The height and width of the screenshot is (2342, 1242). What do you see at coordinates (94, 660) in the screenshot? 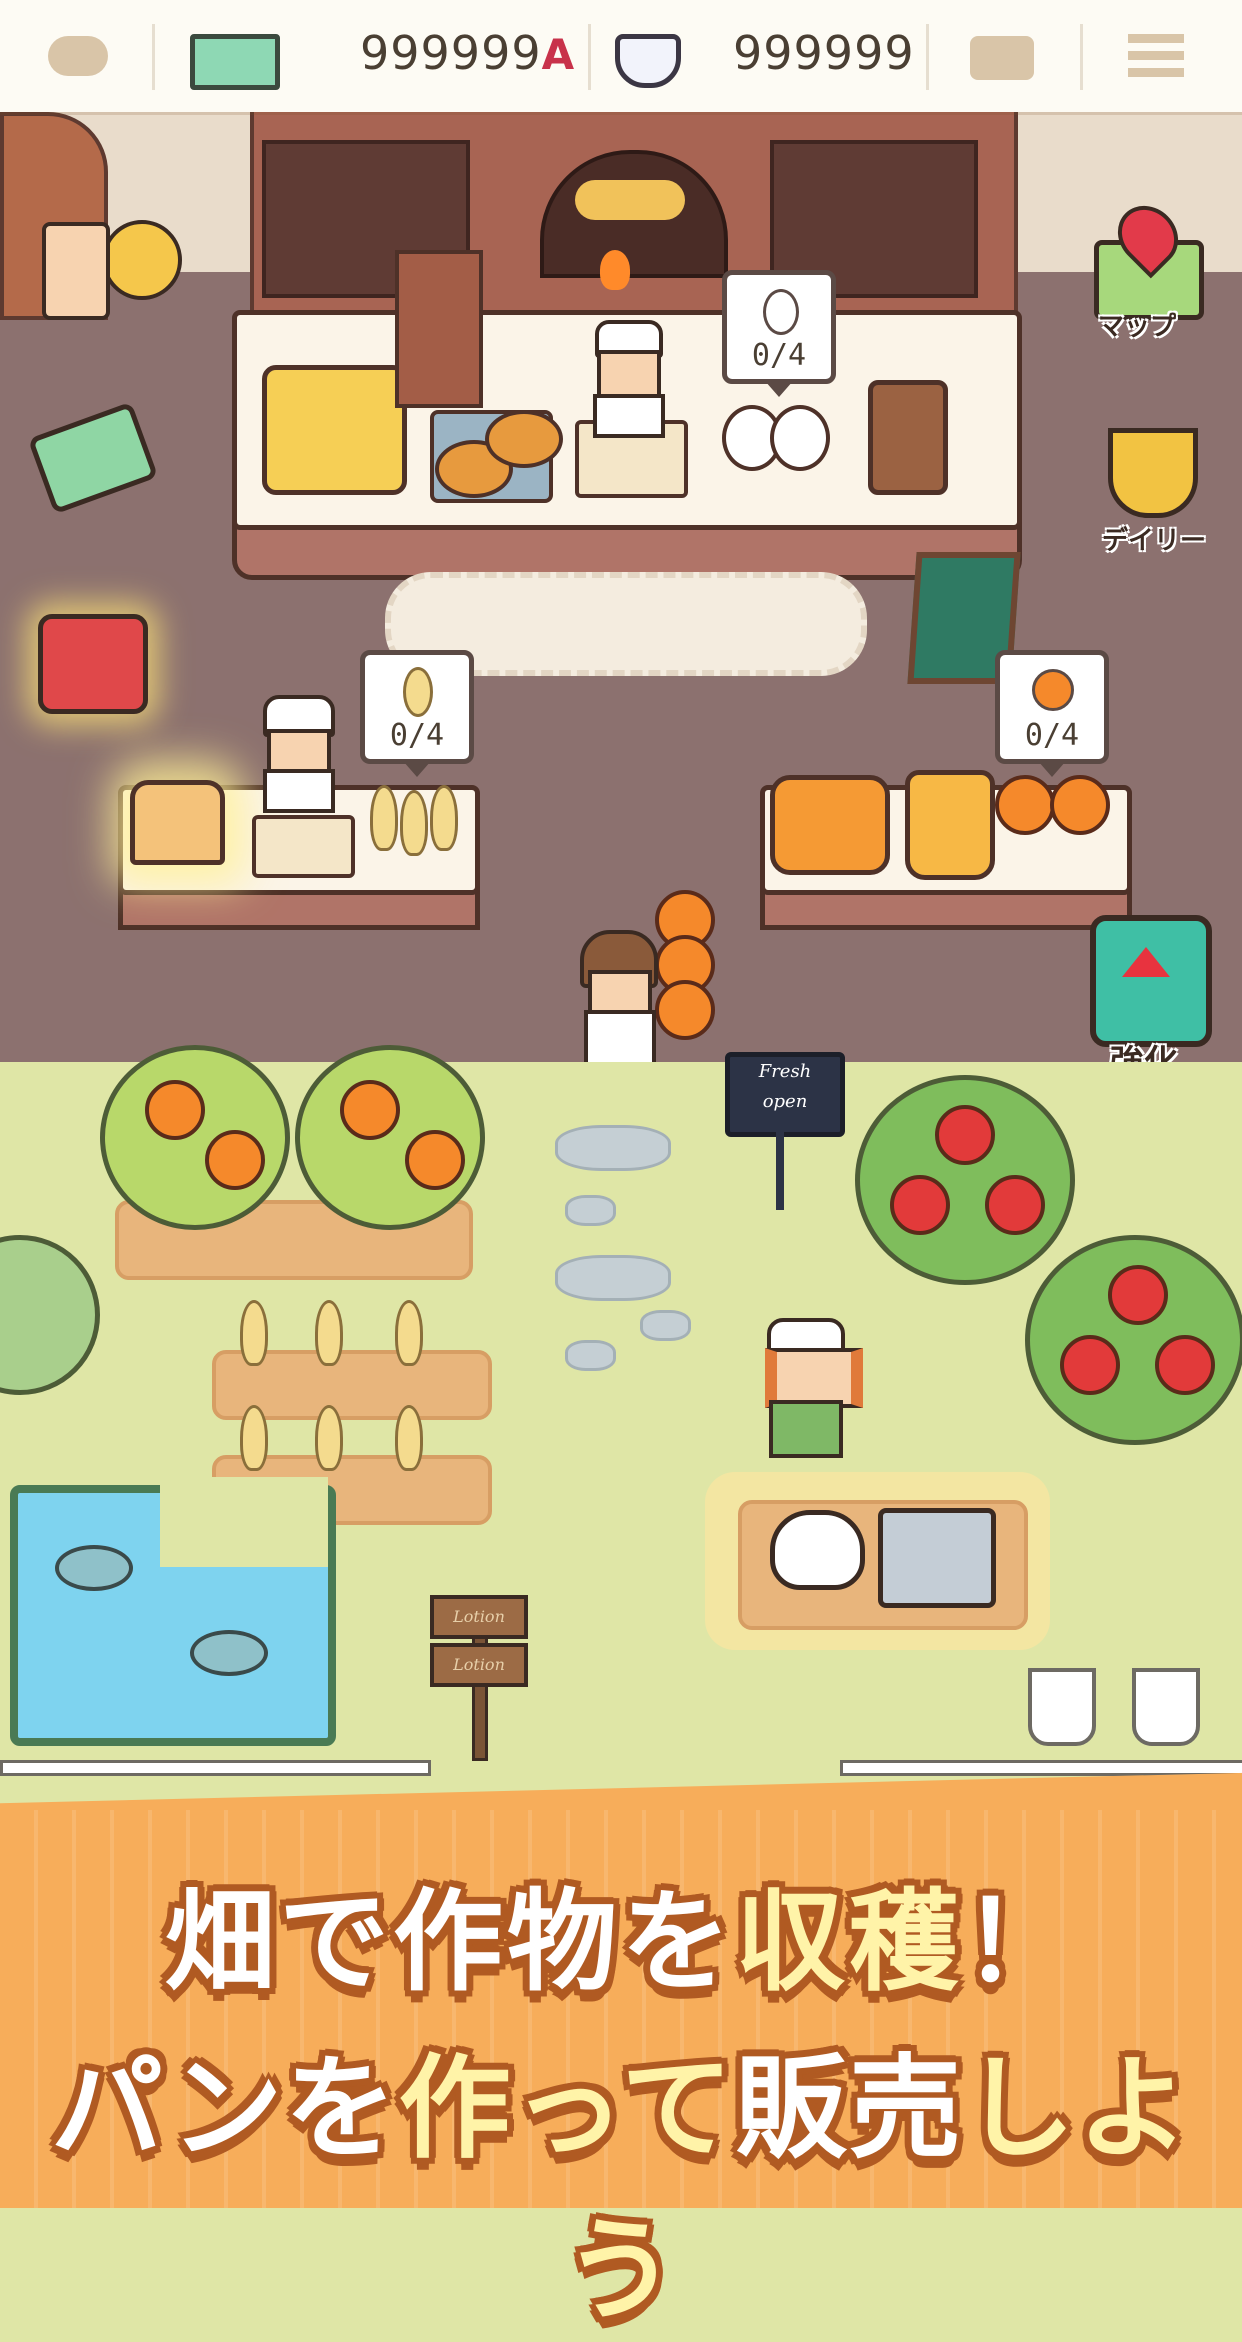
I see `treasure-chest-button` at bounding box center [94, 660].